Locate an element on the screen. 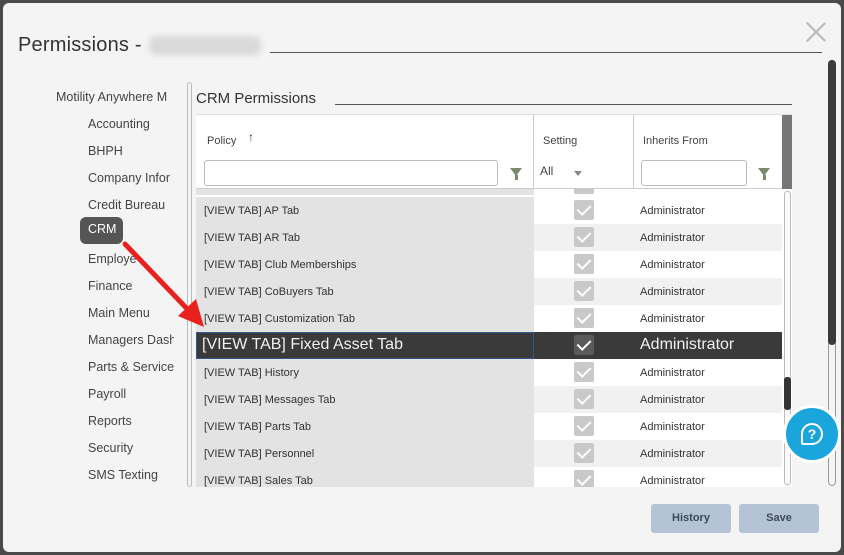 Image resolution: width=844 pixels, height=555 pixels. sidebar-item: Finance is located at coordinates (131, 286).